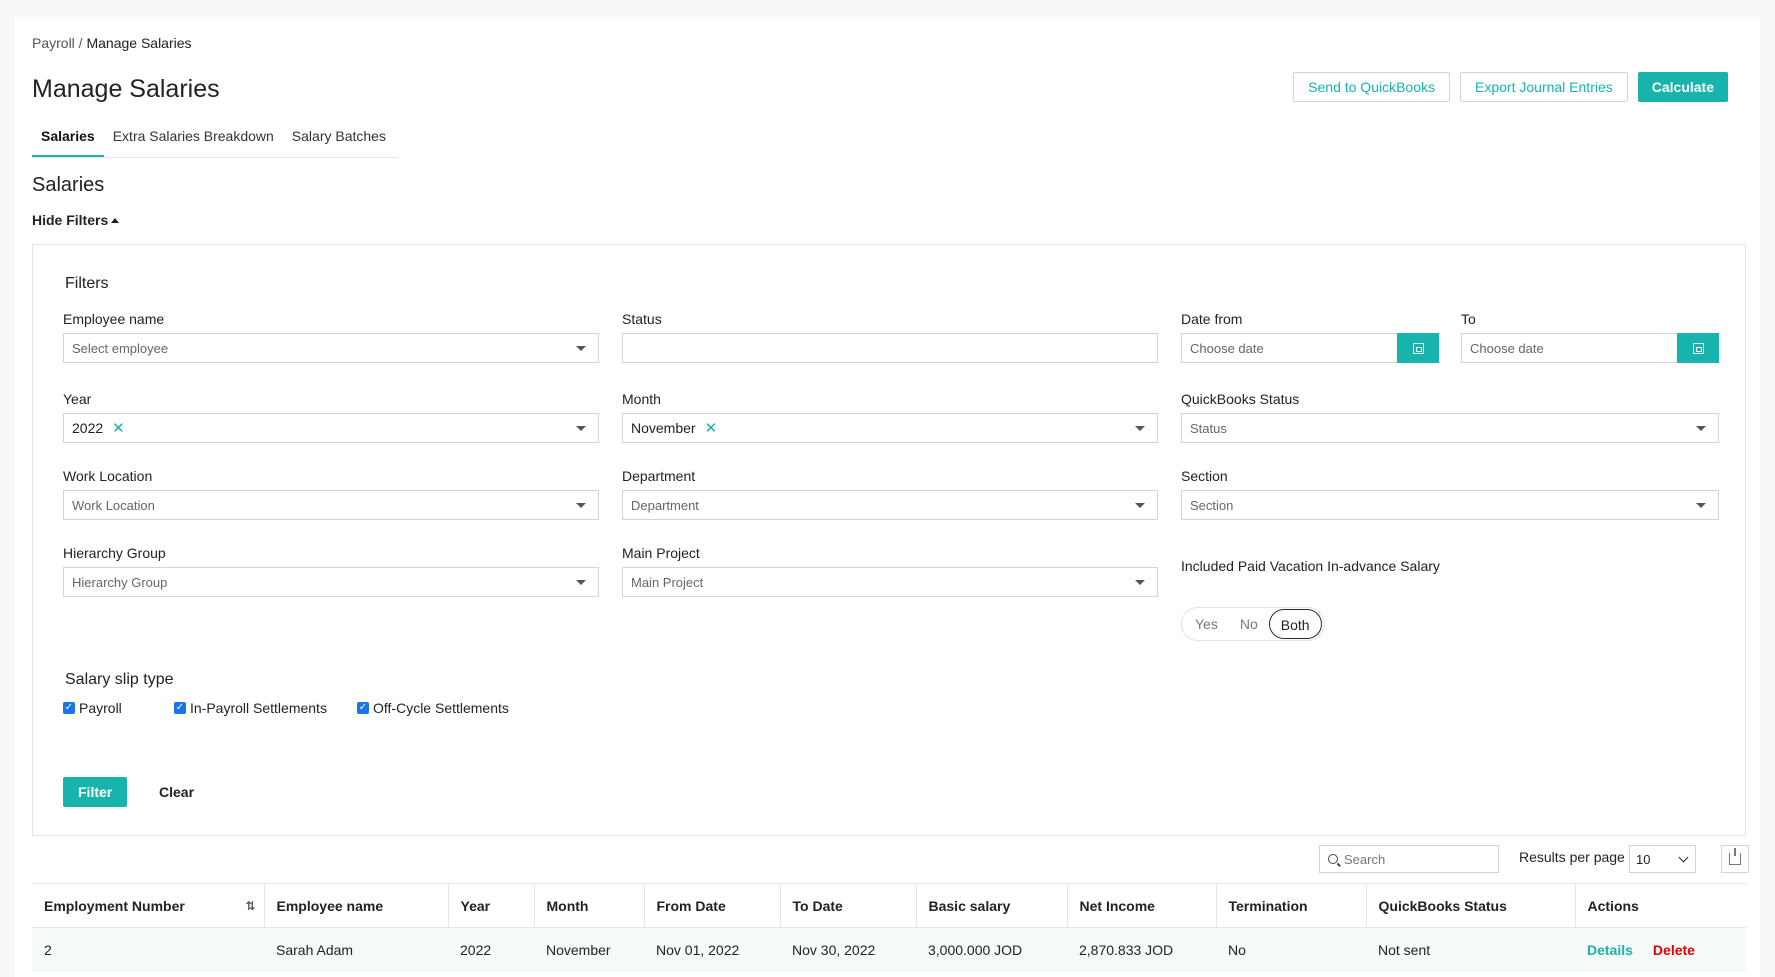  What do you see at coordinates (1450, 505) in the screenshot?
I see `section-select: Section` at bounding box center [1450, 505].